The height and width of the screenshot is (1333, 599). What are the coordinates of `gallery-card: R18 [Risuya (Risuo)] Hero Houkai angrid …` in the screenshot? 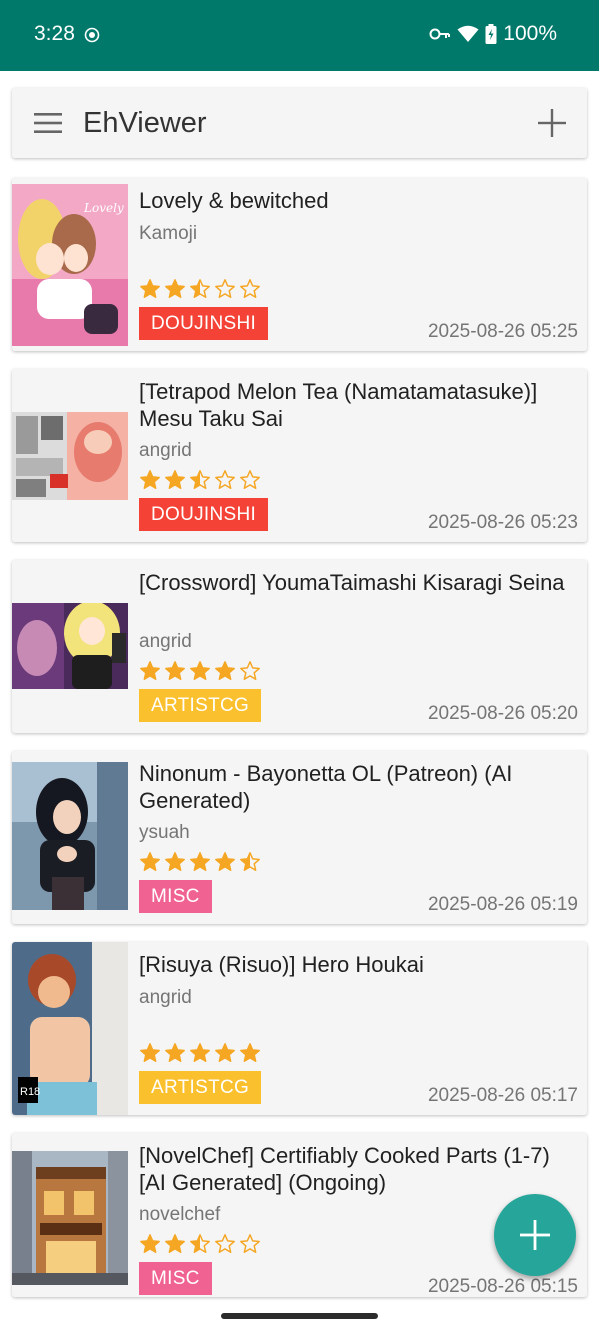 It's located at (299, 1028).